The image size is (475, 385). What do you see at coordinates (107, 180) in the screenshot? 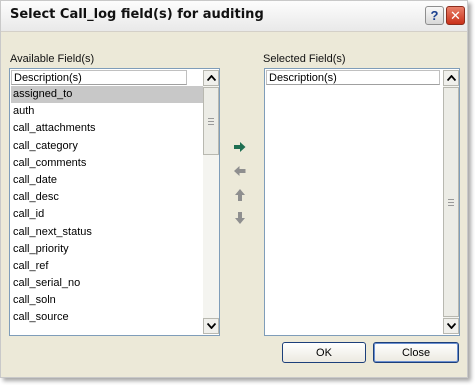
I see `list-item: call_date` at bounding box center [107, 180].